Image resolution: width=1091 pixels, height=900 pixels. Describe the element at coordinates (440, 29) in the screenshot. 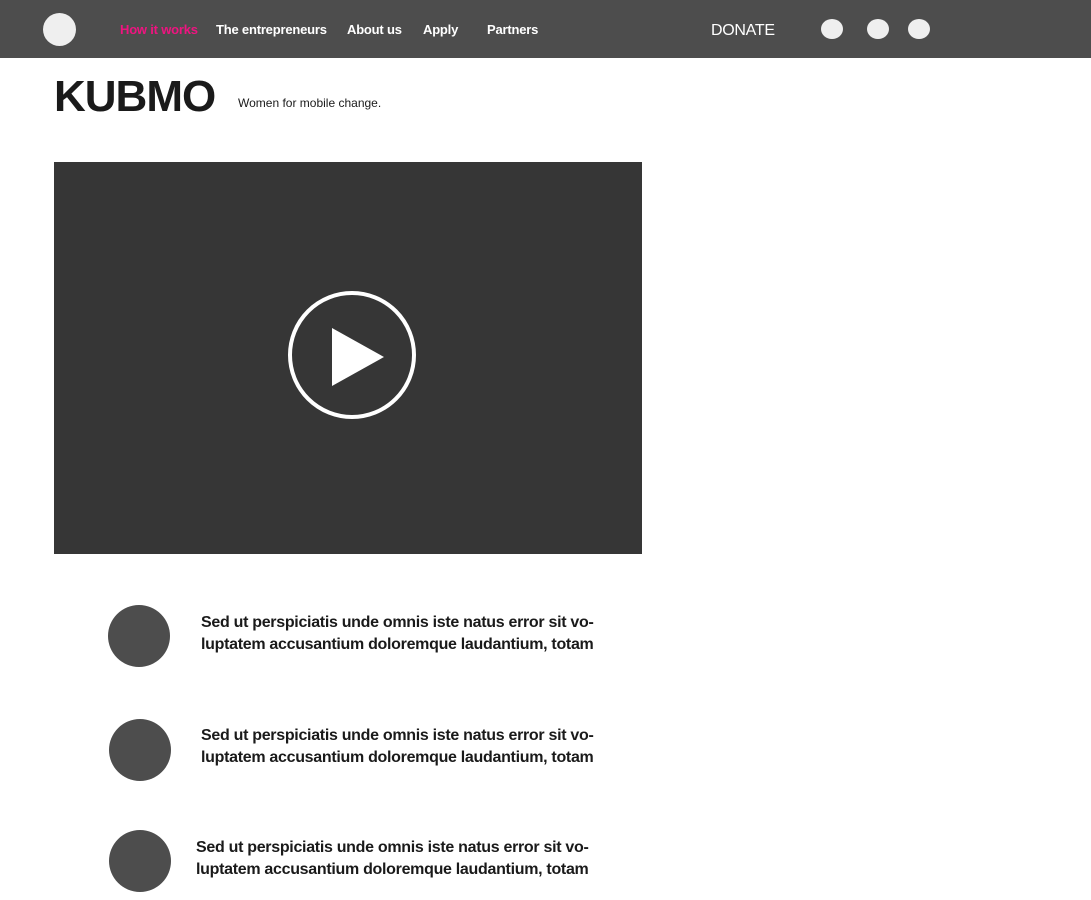

I see `nav-link-apply: Apply` at that location.